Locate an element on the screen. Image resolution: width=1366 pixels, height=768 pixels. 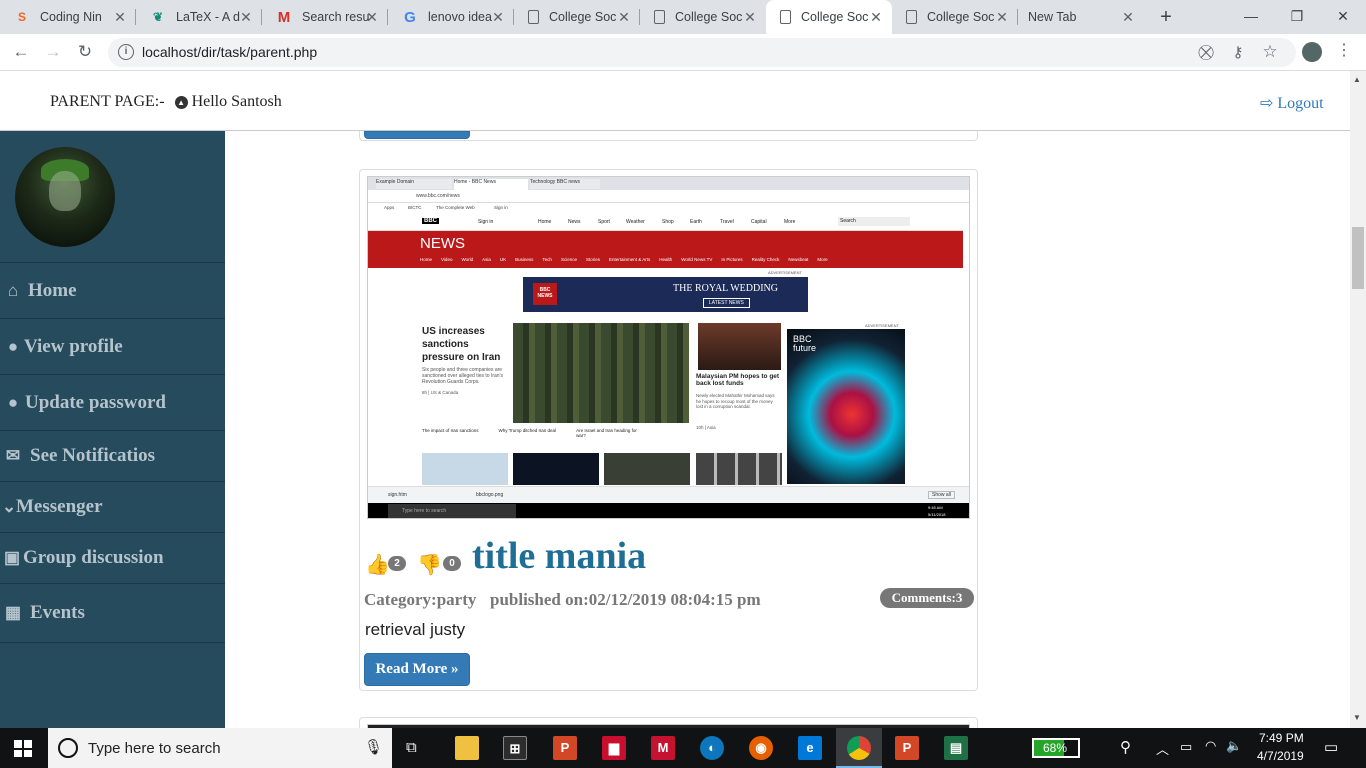
people-icon: ⚲ is located at coordinates (1125, 747).